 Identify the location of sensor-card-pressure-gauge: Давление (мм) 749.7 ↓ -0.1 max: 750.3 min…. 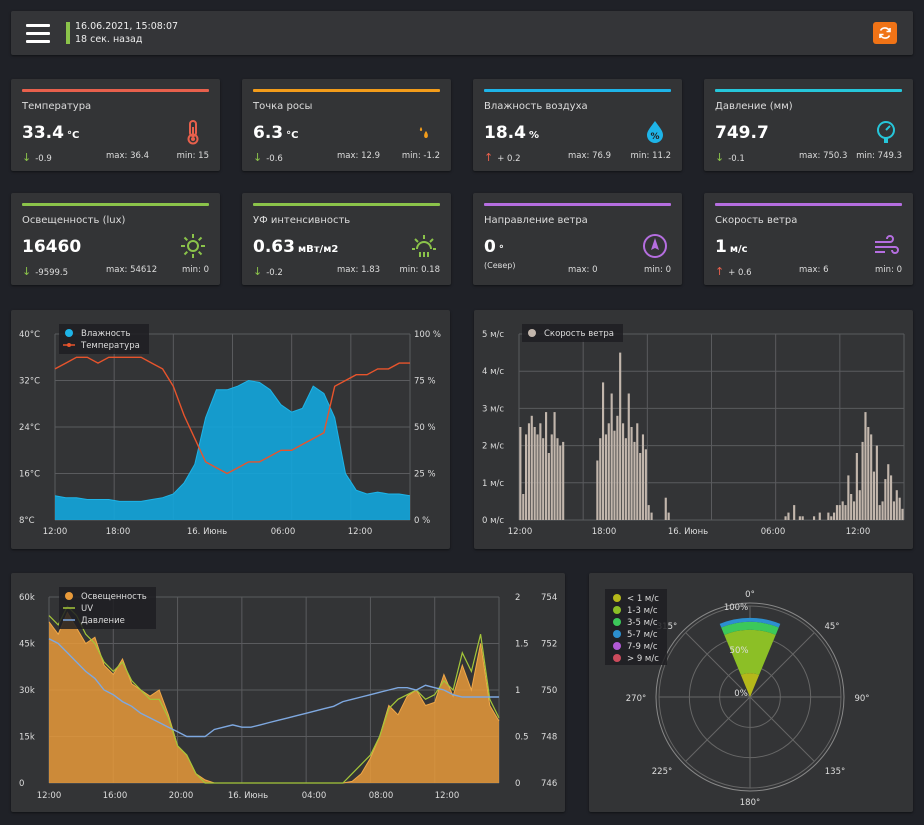
(808, 125).